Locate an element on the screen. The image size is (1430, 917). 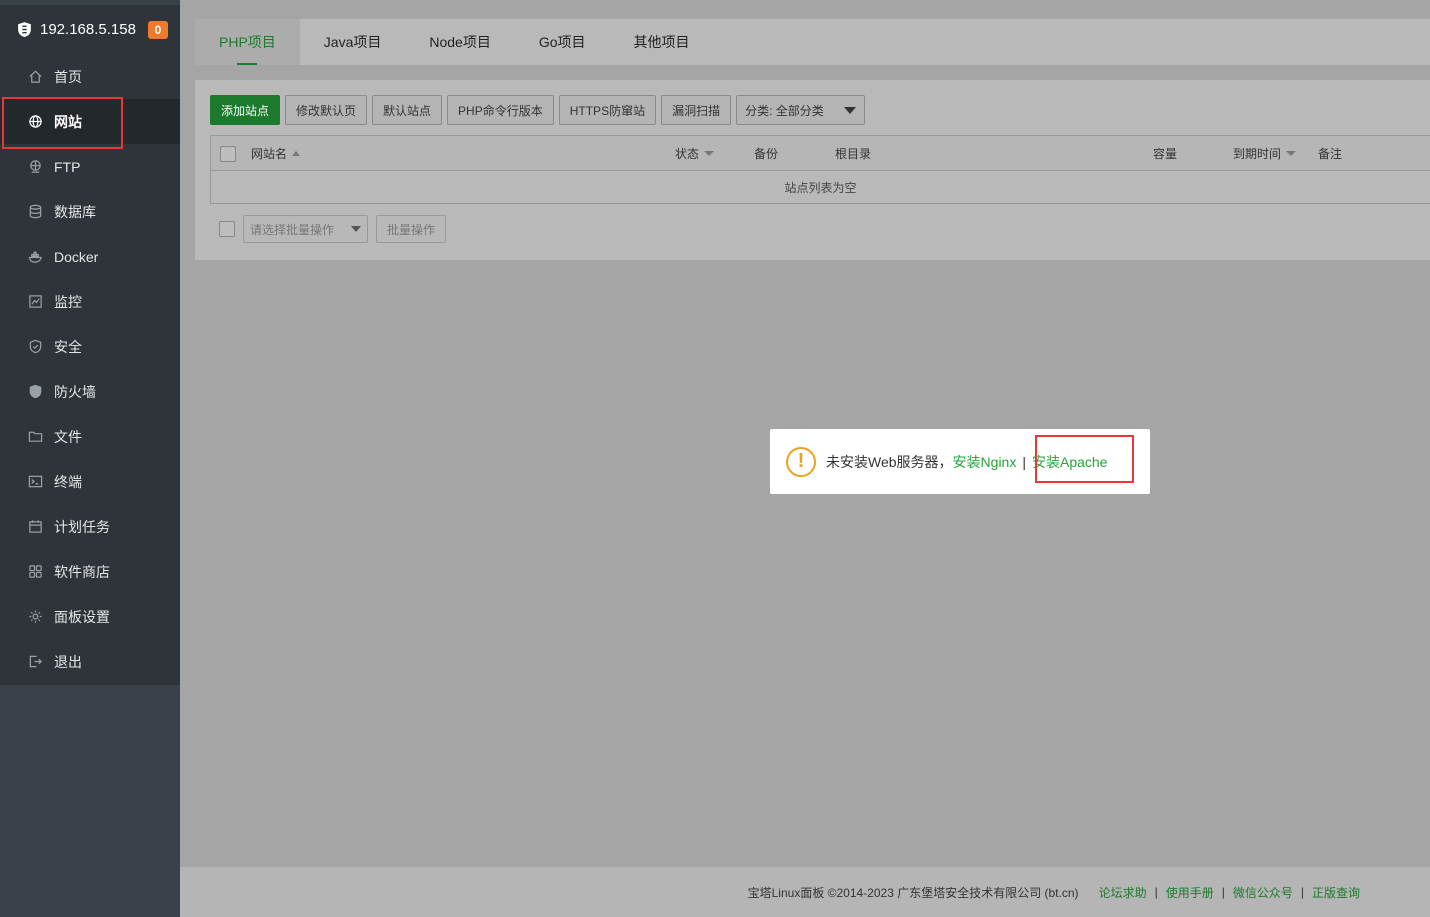
col-root-dir: 根目录 is located at coordinates (853, 153).